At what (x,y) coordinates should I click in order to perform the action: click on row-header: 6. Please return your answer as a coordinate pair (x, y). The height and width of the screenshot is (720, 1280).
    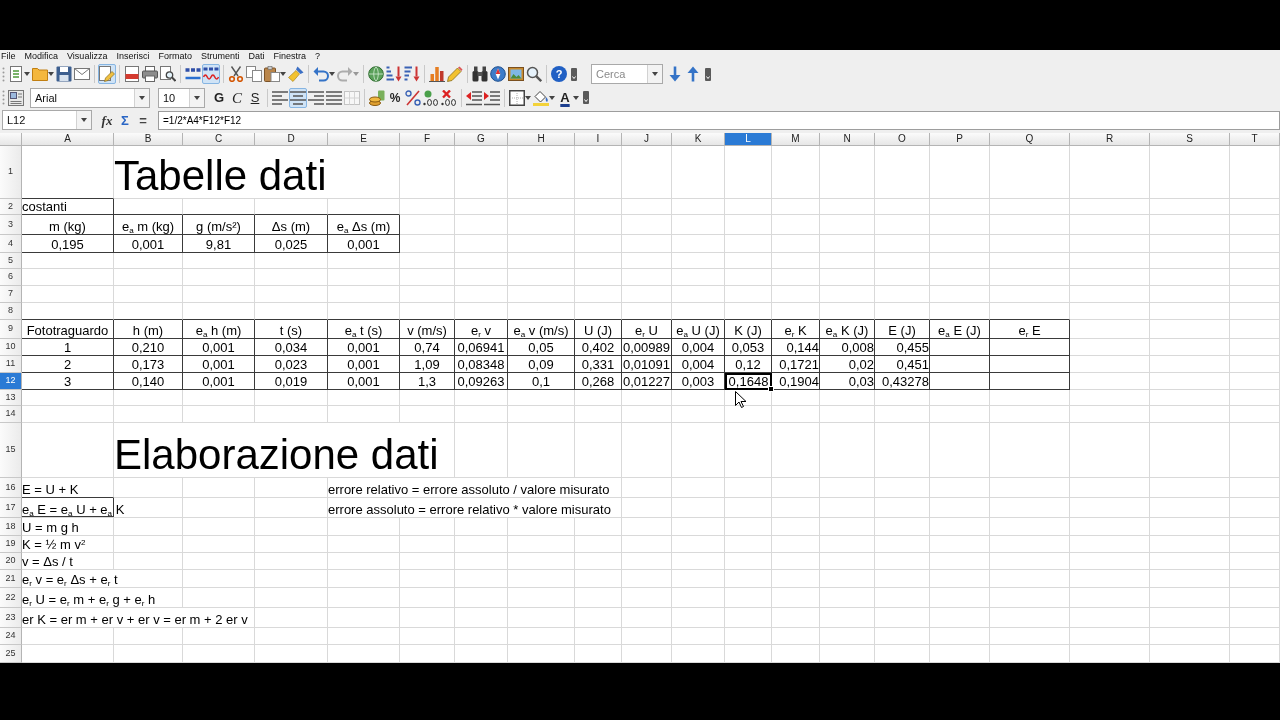
    Looking at the image, I should click on (11, 277).